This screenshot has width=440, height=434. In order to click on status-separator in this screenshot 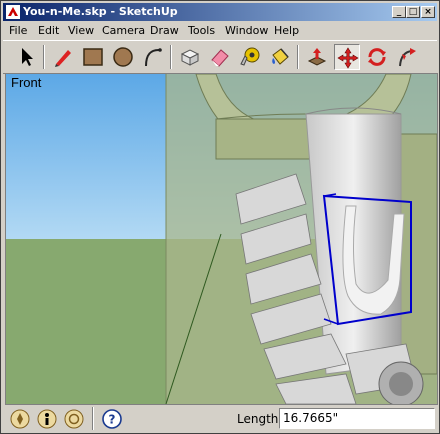, I will do `click(93, 418)`.